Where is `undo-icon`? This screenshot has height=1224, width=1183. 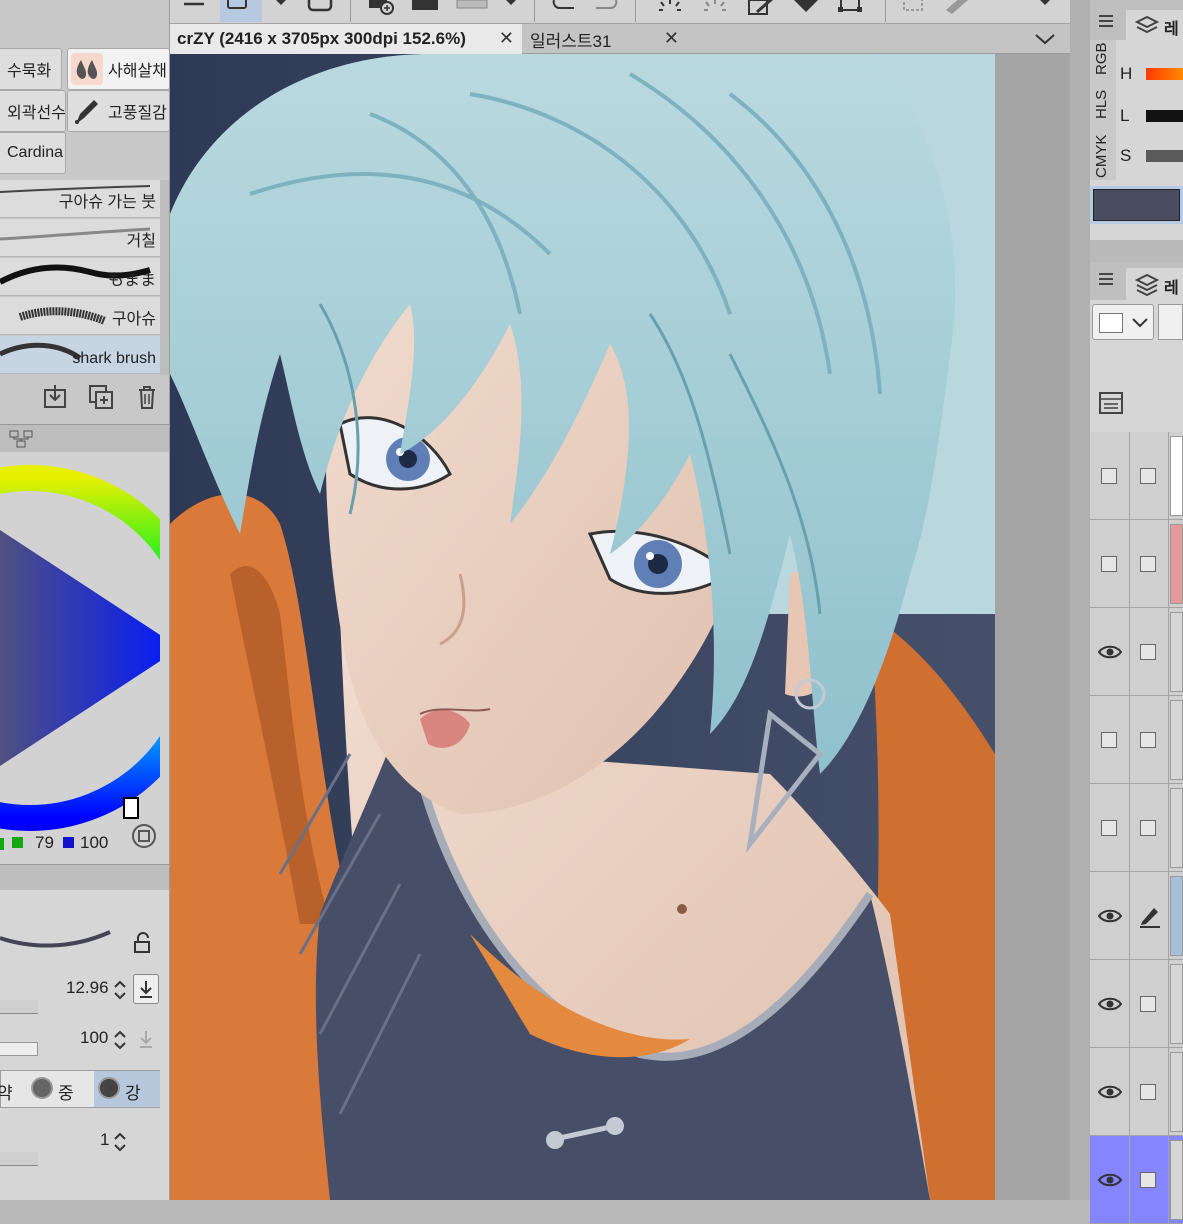 undo-icon is located at coordinates (565, 6).